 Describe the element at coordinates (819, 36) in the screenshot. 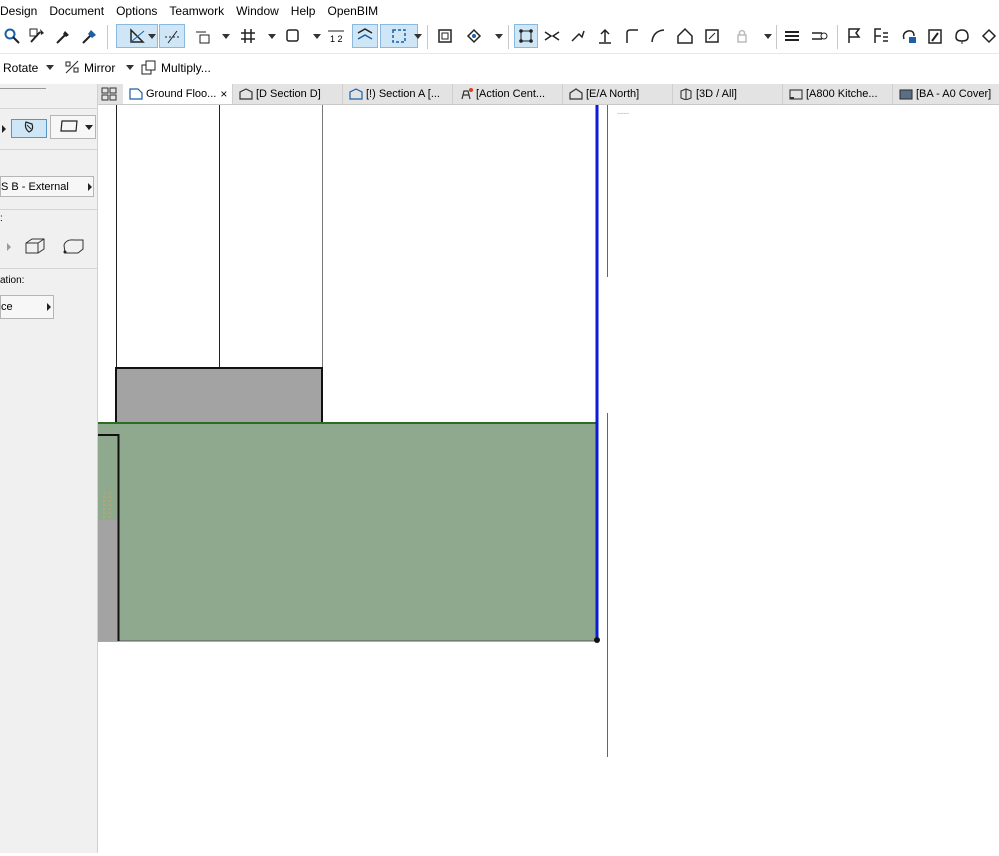

I see `pen-sets-icon` at that location.